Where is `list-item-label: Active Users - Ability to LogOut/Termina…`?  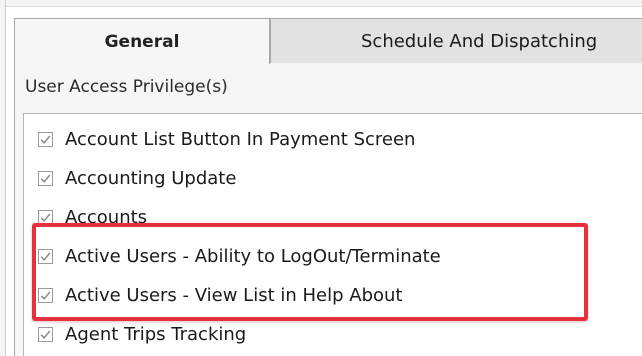
list-item-label: Active Users - Ability to LogOut/Termina… is located at coordinates (253, 256).